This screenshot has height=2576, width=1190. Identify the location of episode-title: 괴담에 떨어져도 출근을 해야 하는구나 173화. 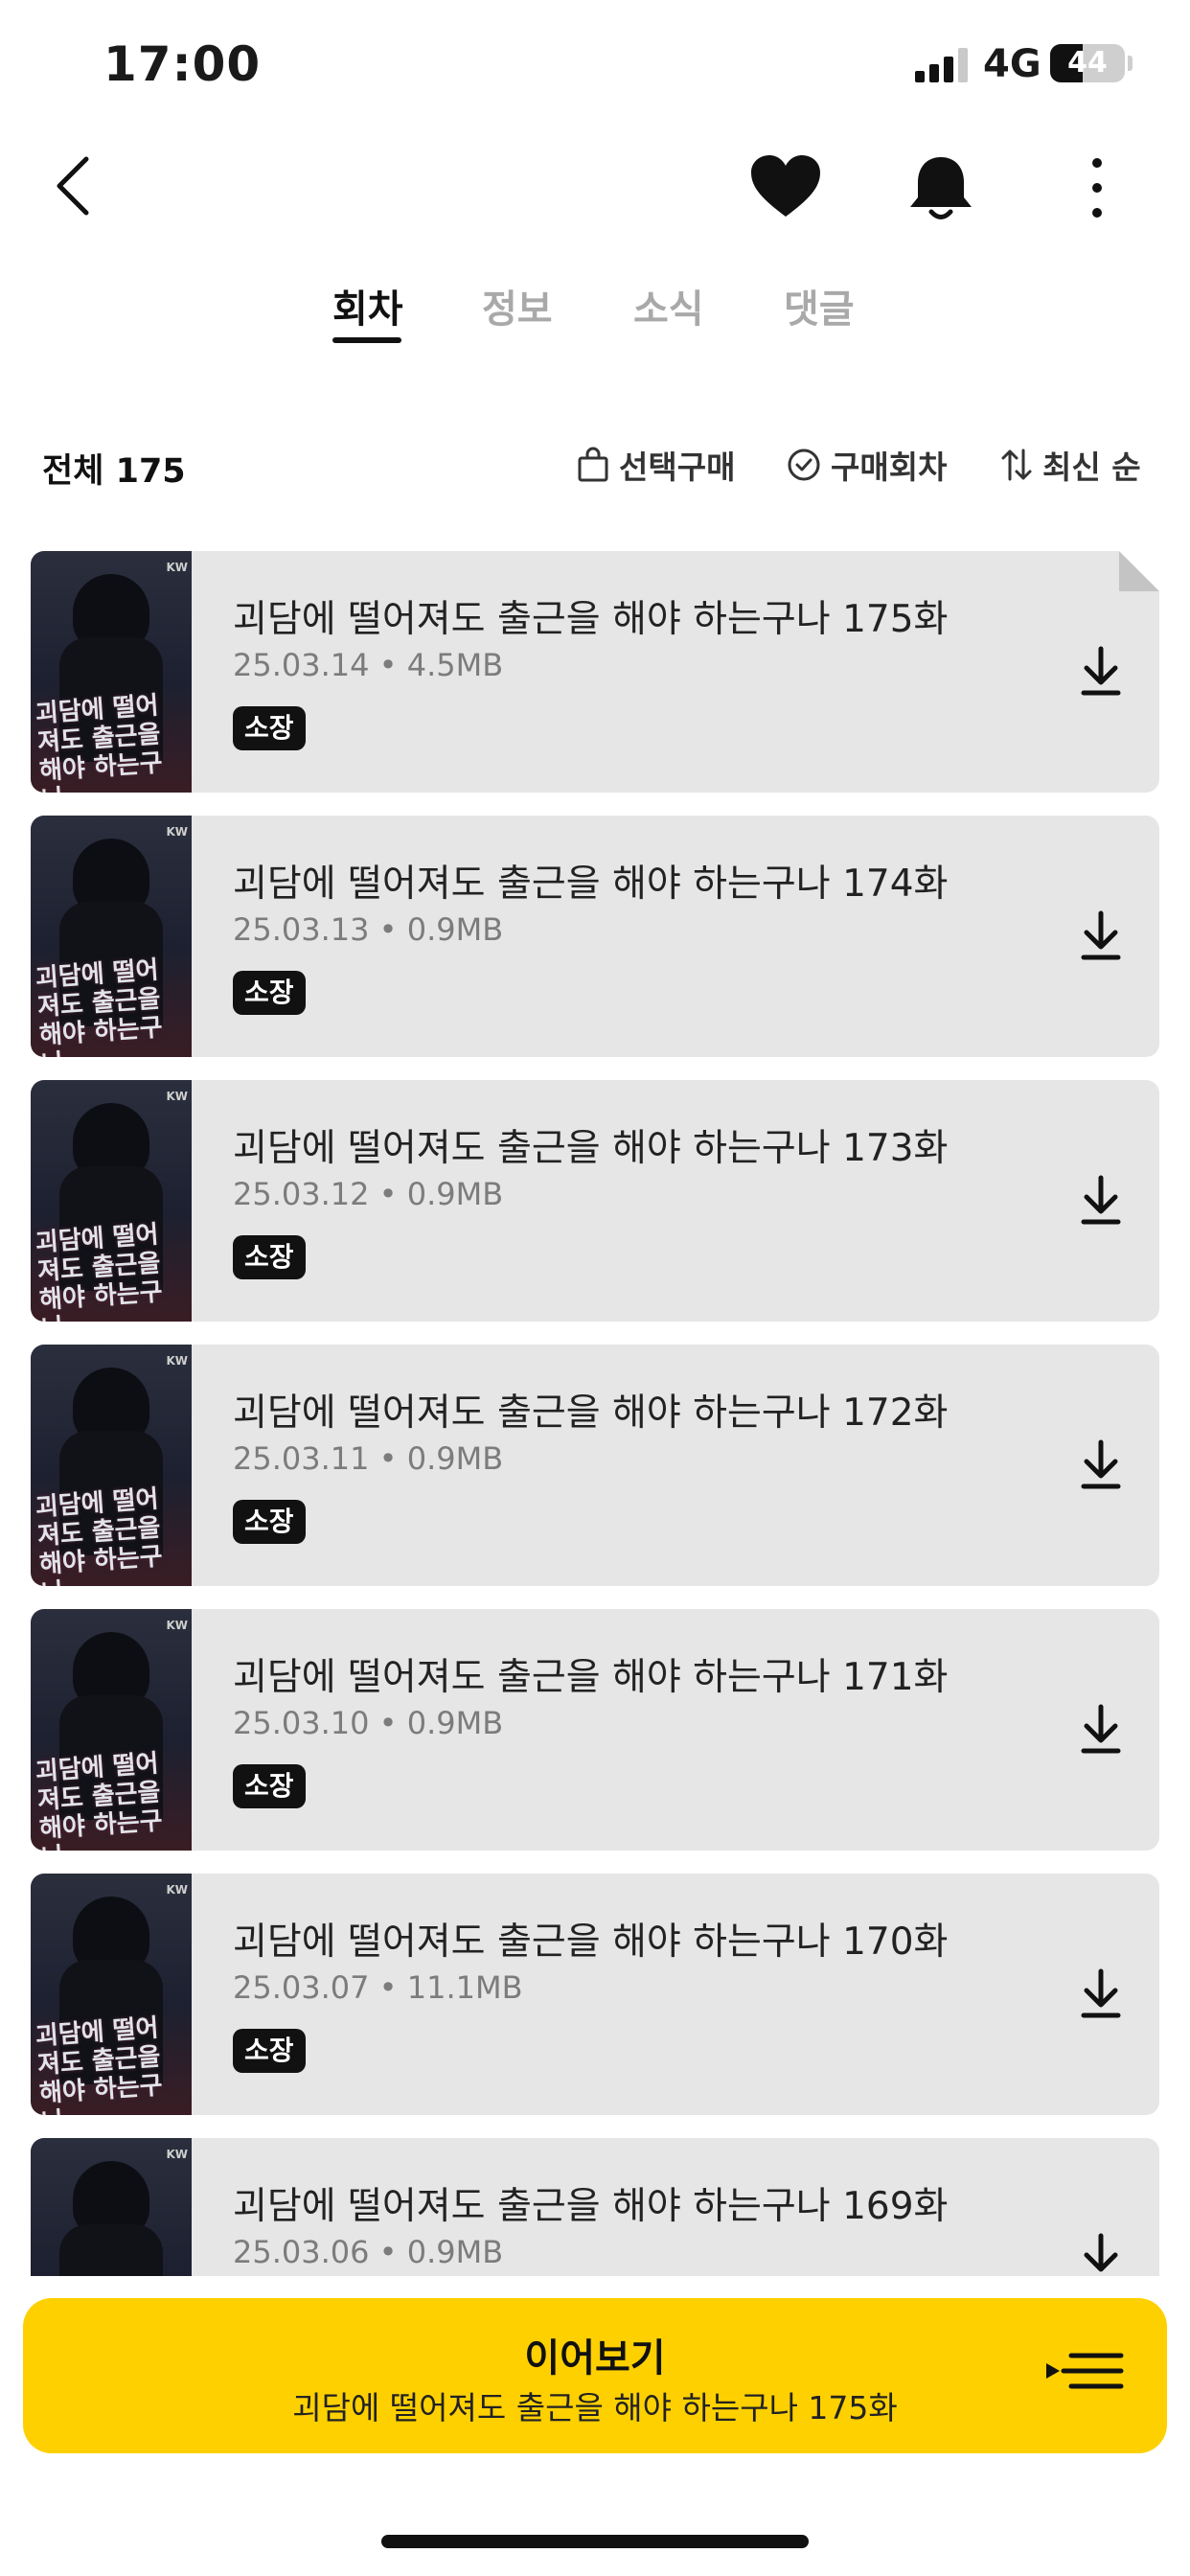
(591, 1148).